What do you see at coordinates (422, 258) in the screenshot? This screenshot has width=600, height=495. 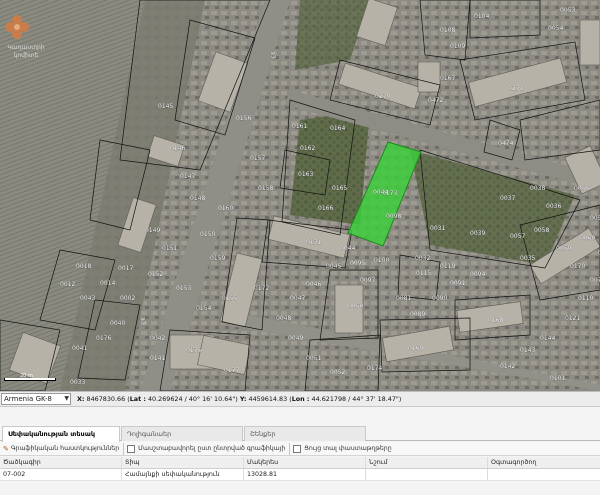 I see `parcel-label: 0032` at bounding box center [422, 258].